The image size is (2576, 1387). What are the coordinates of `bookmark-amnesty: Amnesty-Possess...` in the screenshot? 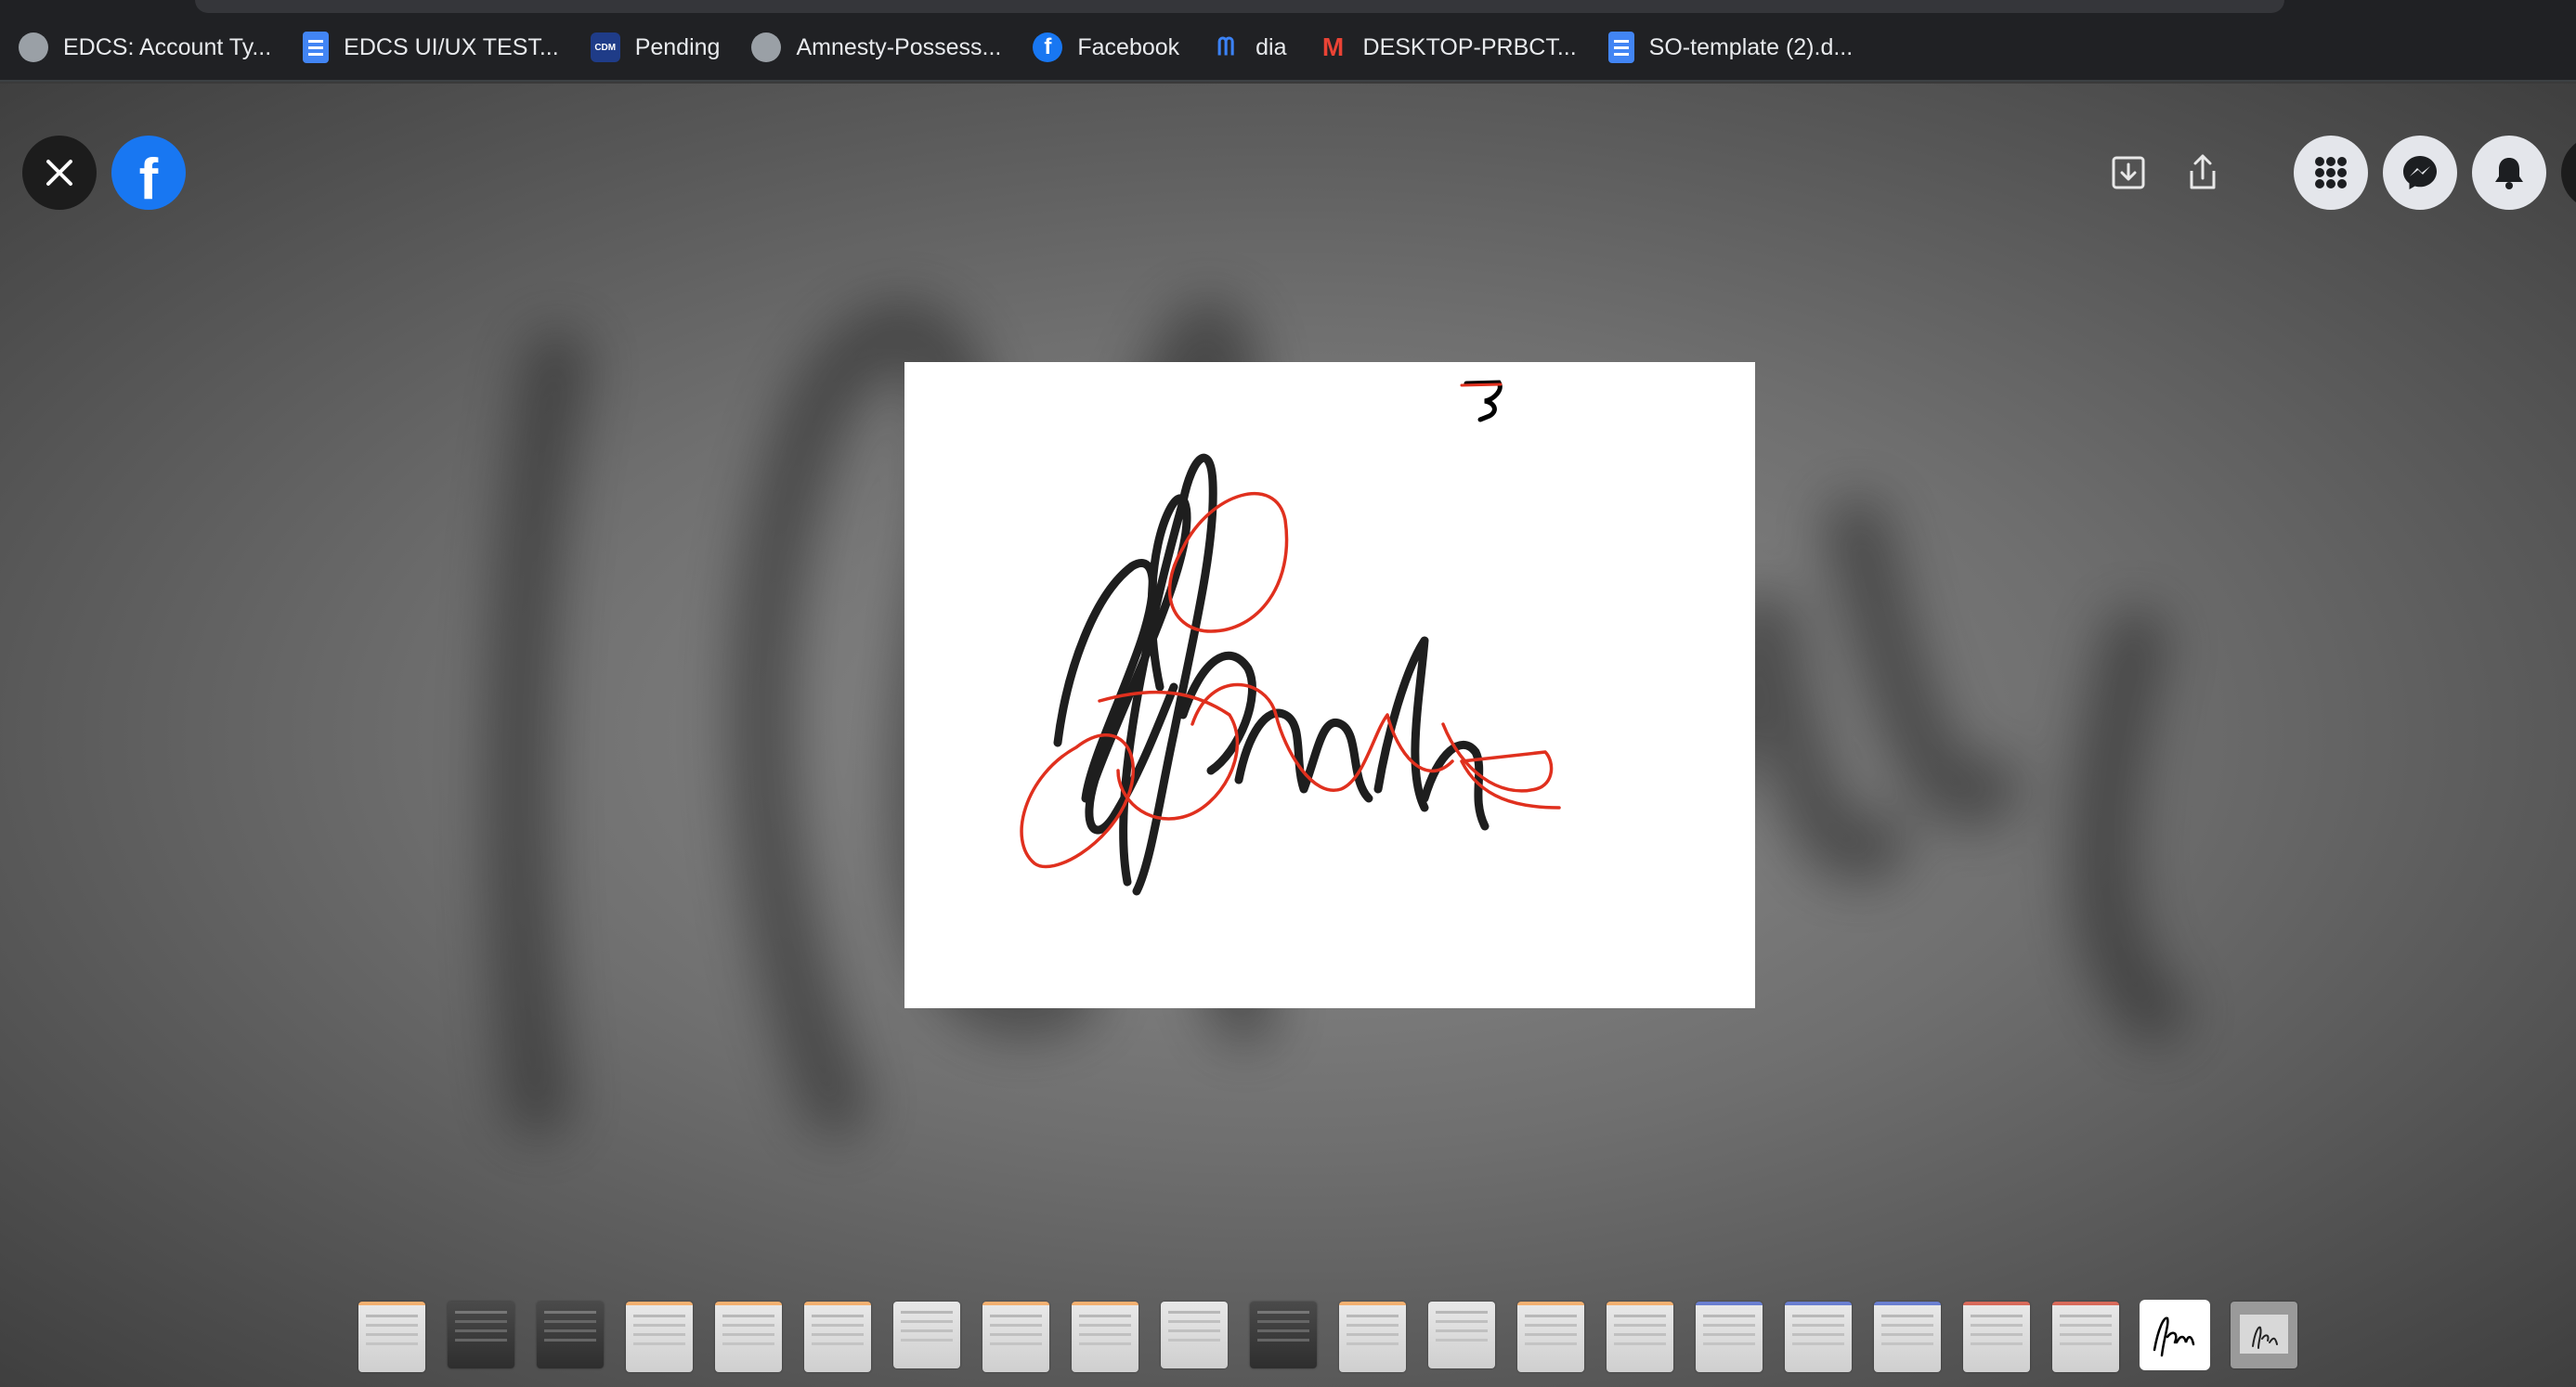 It's located at (876, 47).